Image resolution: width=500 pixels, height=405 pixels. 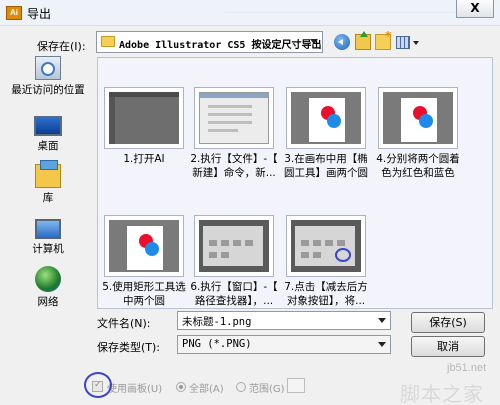 What do you see at coordinates (475, 9) in the screenshot?
I see `close-button: X` at bounding box center [475, 9].